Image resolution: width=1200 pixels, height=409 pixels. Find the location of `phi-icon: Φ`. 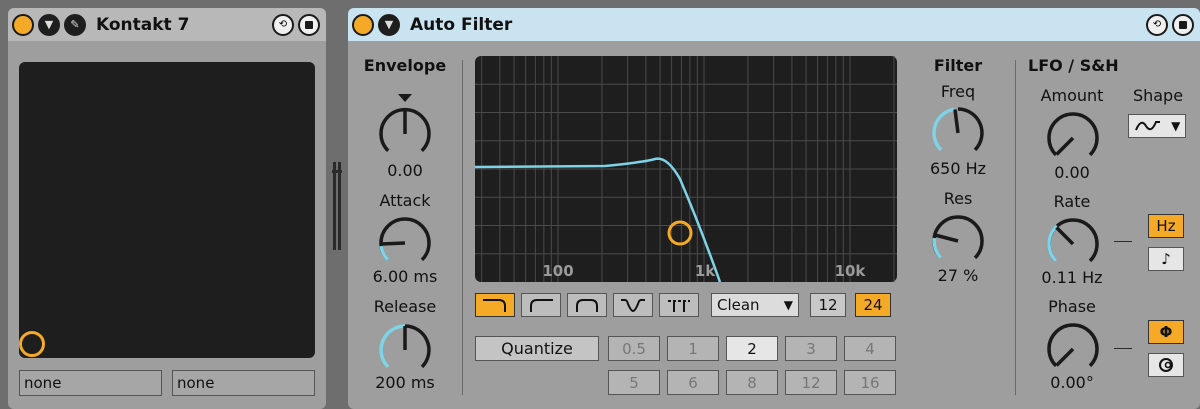

phi-icon: Φ is located at coordinates (1166, 332).